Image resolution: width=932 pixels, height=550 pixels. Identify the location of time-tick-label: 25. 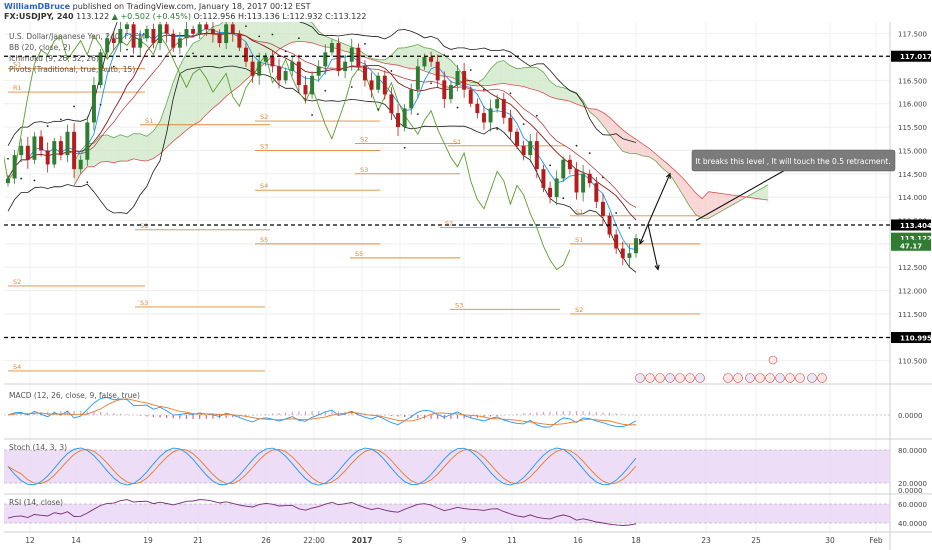
(756, 540).